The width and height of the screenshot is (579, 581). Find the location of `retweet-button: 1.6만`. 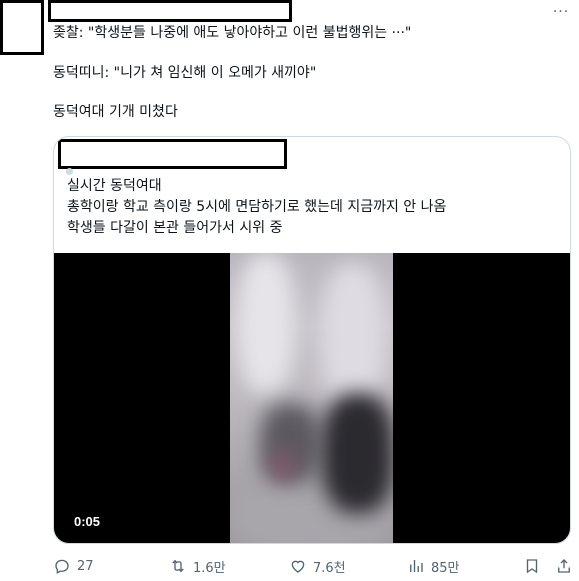

retweet-button: 1.6만 is located at coordinates (197, 566).